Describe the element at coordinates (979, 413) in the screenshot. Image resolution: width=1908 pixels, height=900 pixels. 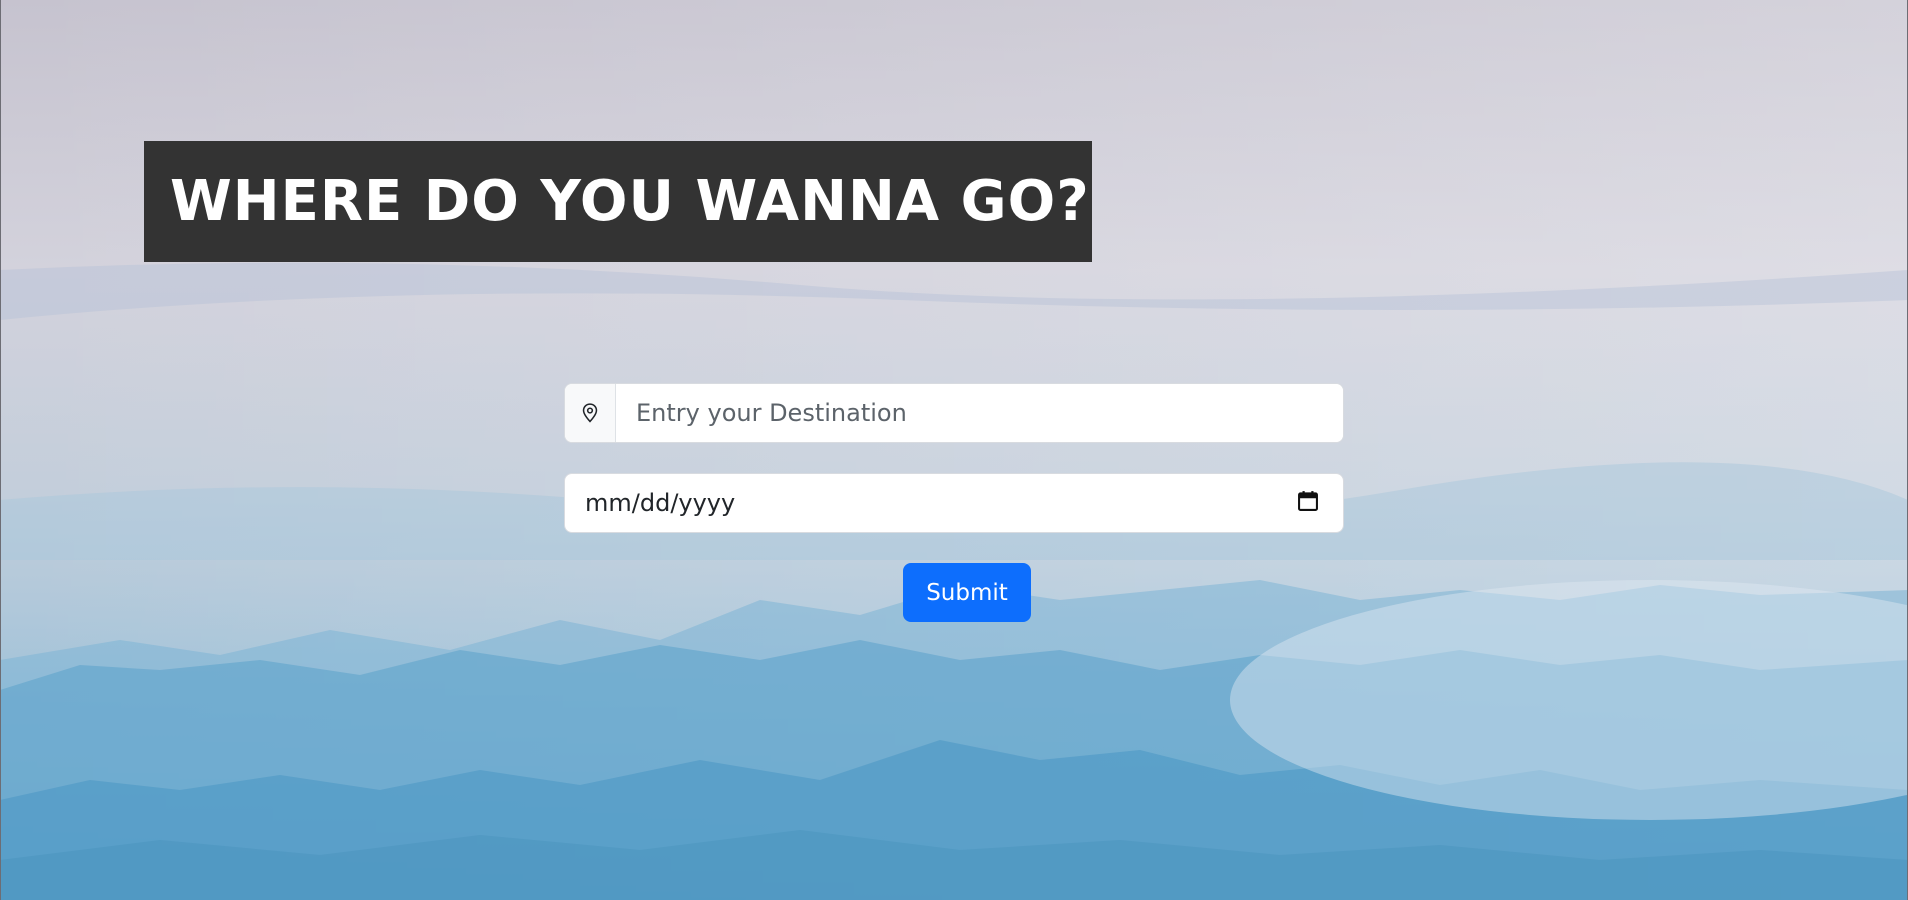
I see `destination-input` at that location.